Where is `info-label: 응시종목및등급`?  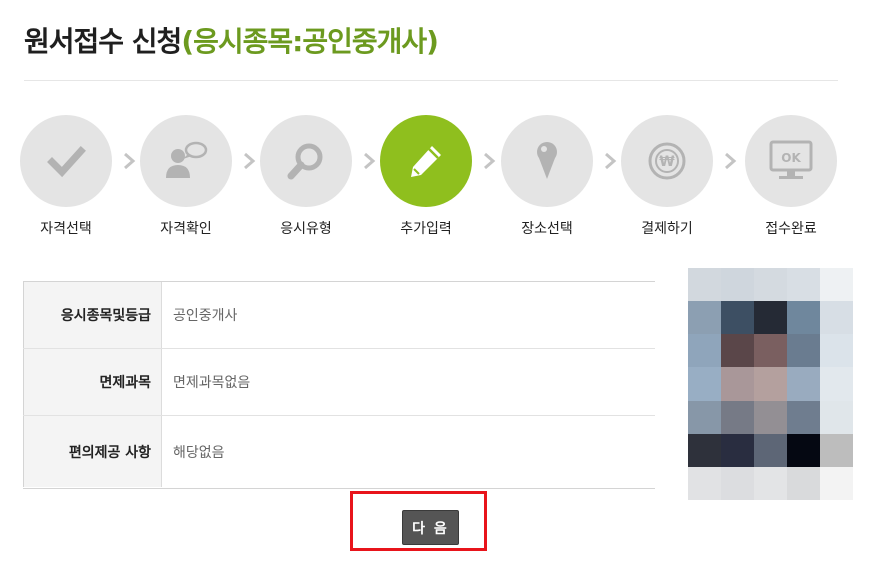
info-label: 응시종목및등급 is located at coordinates (92, 315).